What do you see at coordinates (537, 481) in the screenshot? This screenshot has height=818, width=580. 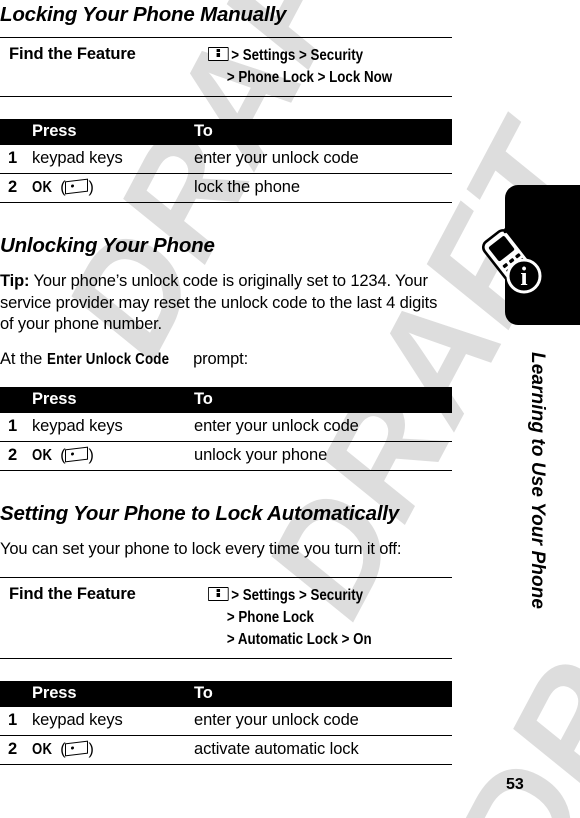 I see `chapter-caption: Learning to Use Your Phone` at bounding box center [537, 481].